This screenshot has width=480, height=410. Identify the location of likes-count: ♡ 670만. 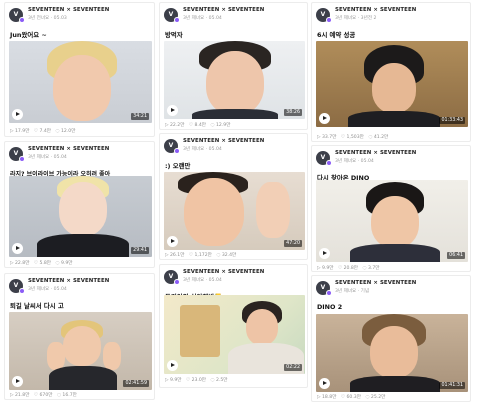
(43, 395).